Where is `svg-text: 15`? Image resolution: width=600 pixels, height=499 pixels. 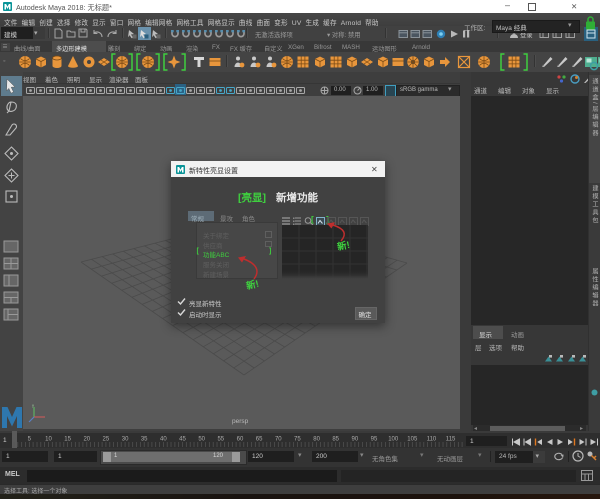 svg-text: 15 is located at coordinates (67, 440).